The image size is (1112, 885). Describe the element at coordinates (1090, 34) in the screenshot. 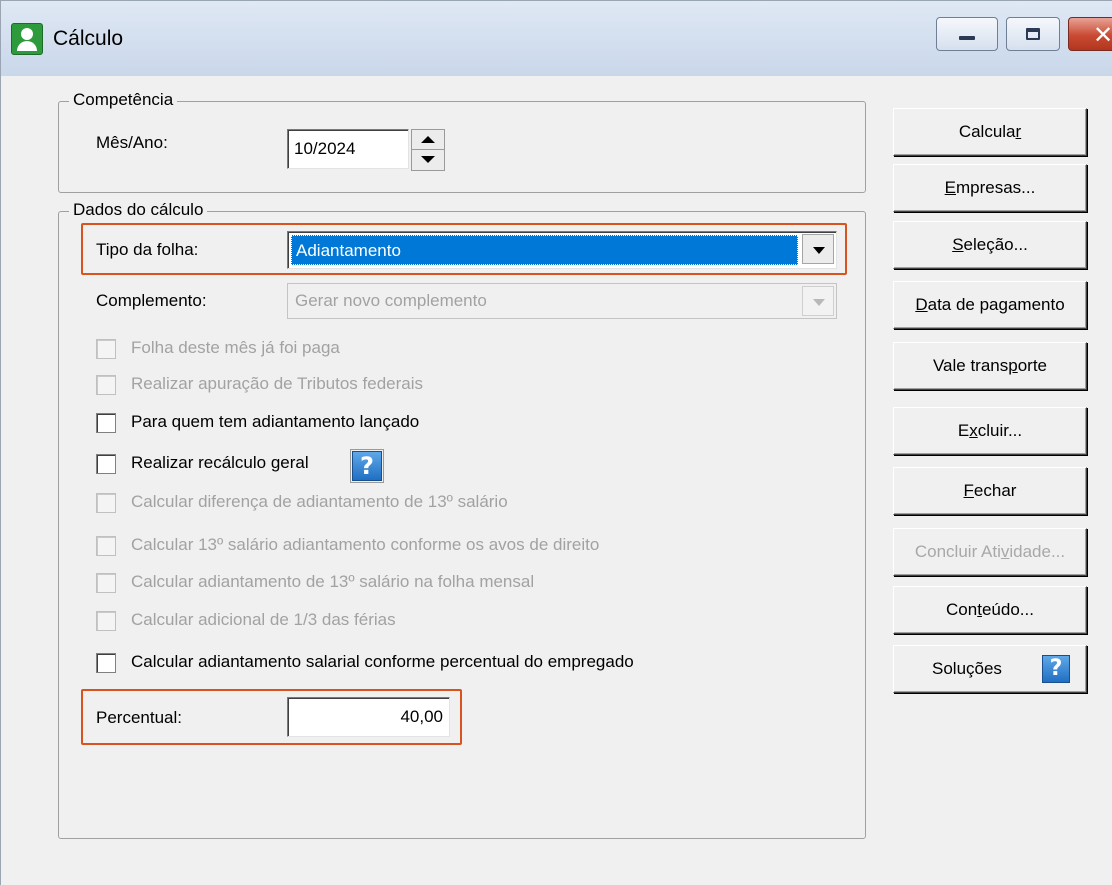

I see `close-button: ✕` at that location.